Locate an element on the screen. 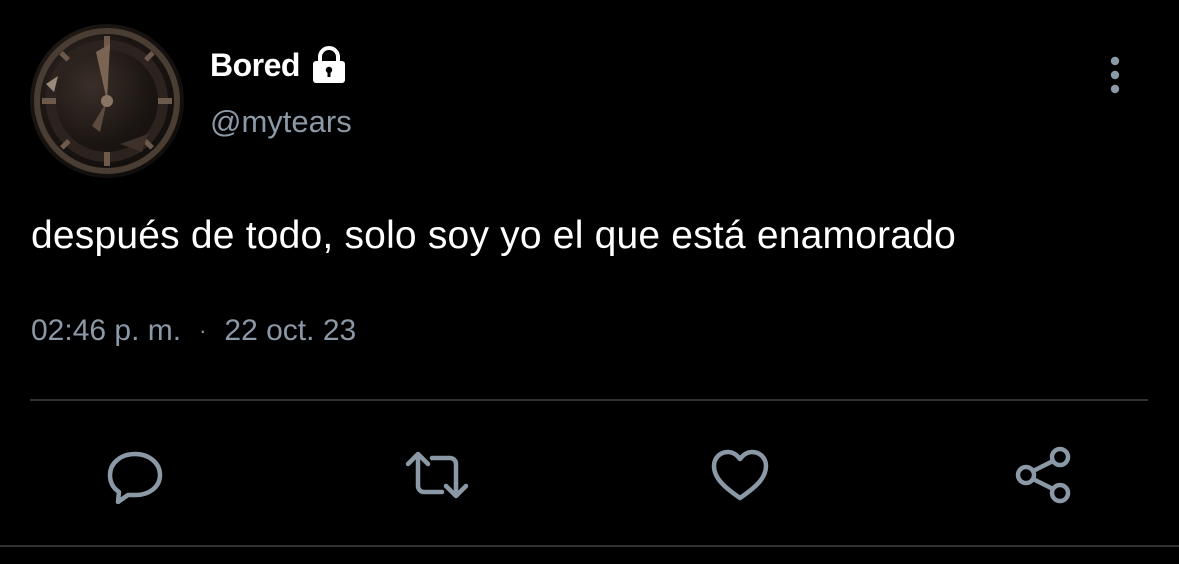  share-button is located at coordinates (1043, 475).